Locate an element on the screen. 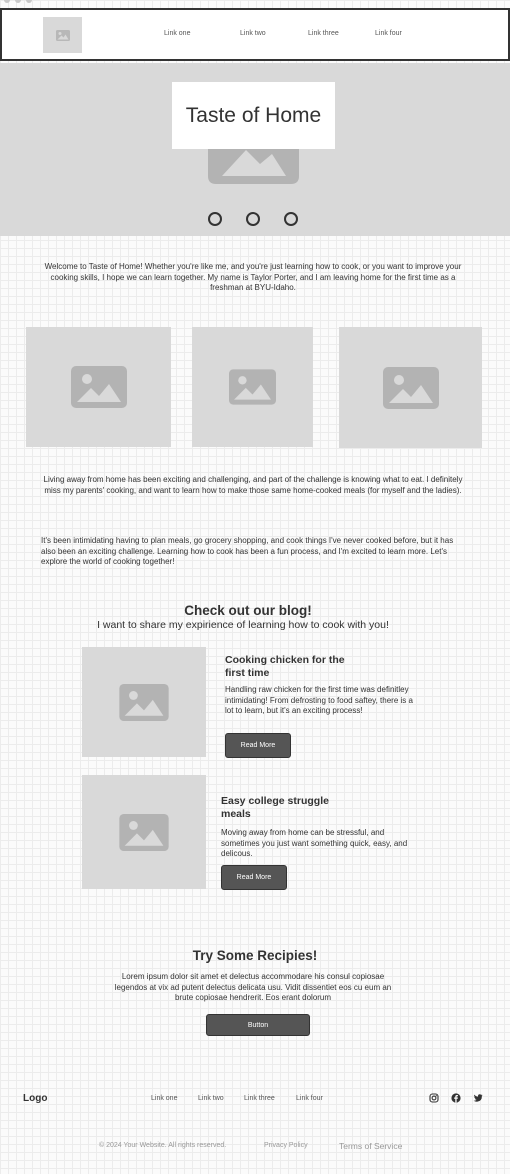 The width and height of the screenshot is (510, 1174). instagram-icon is located at coordinates (434, 1098).